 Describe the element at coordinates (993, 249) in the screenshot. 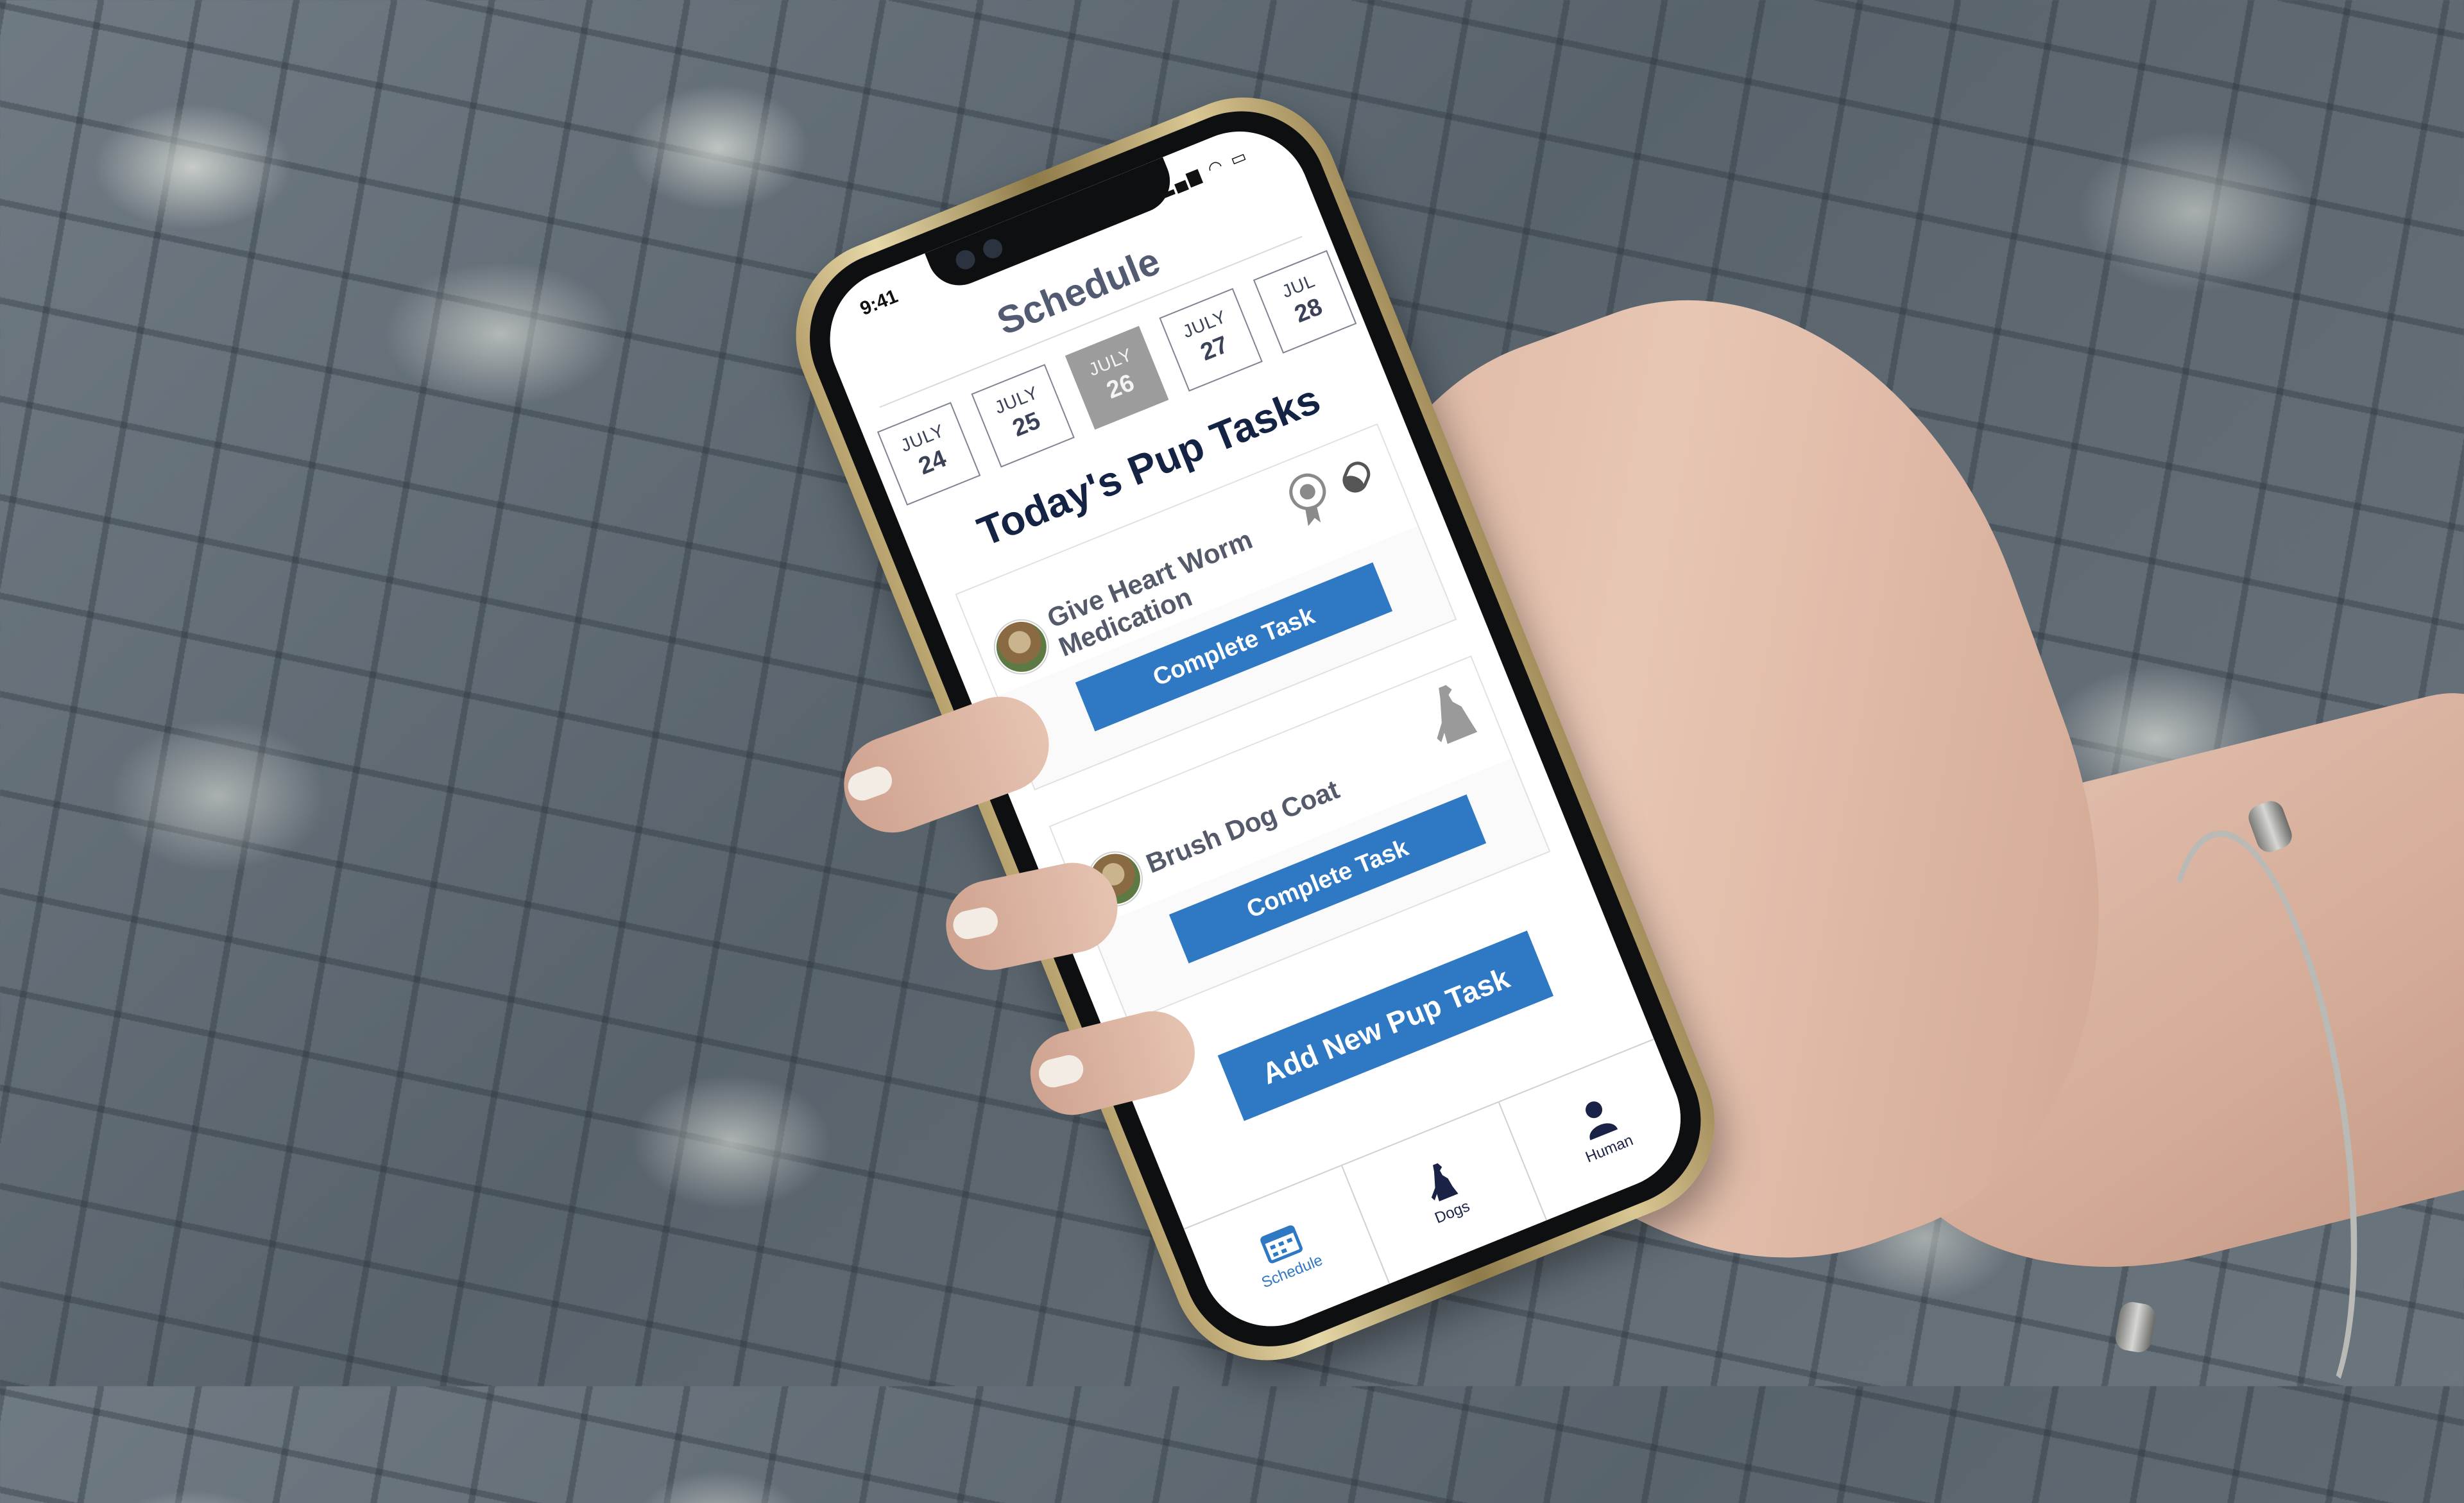

I see `sensor-icon` at that location.